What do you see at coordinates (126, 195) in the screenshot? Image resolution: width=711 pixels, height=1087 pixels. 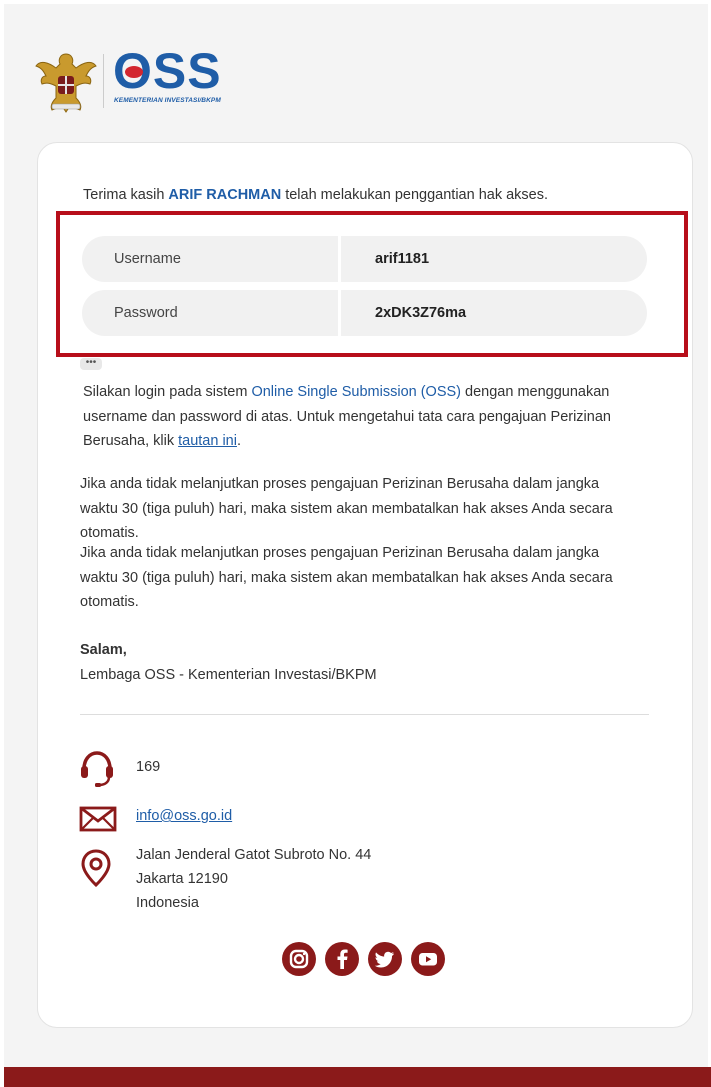 I see `greeting-prefix: Terima kasih` at bounding box center [126, 195].